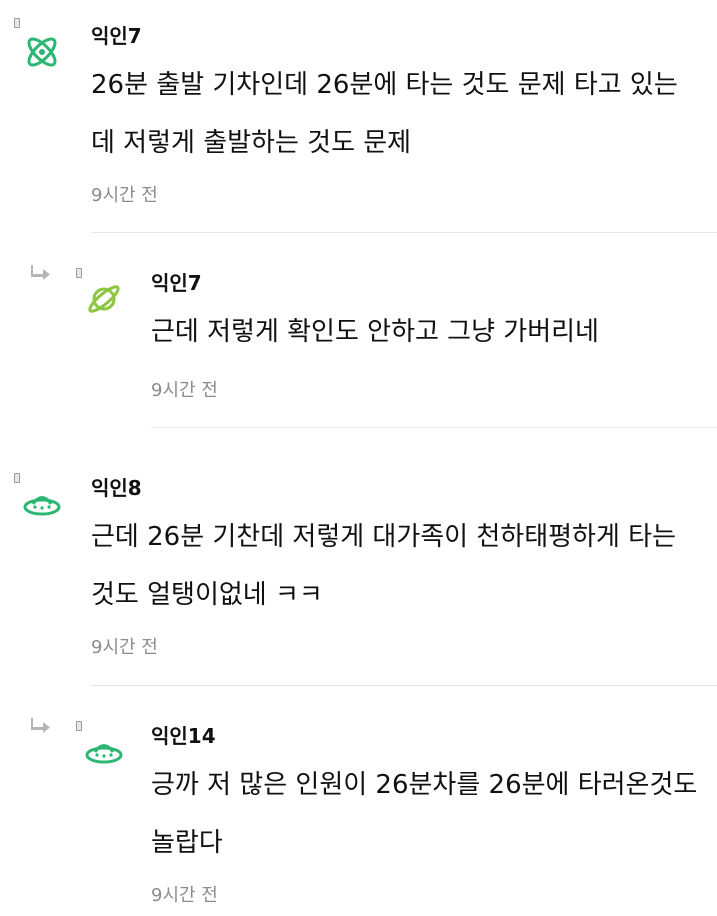  I want to click on planet-icon, so click(104, 299).